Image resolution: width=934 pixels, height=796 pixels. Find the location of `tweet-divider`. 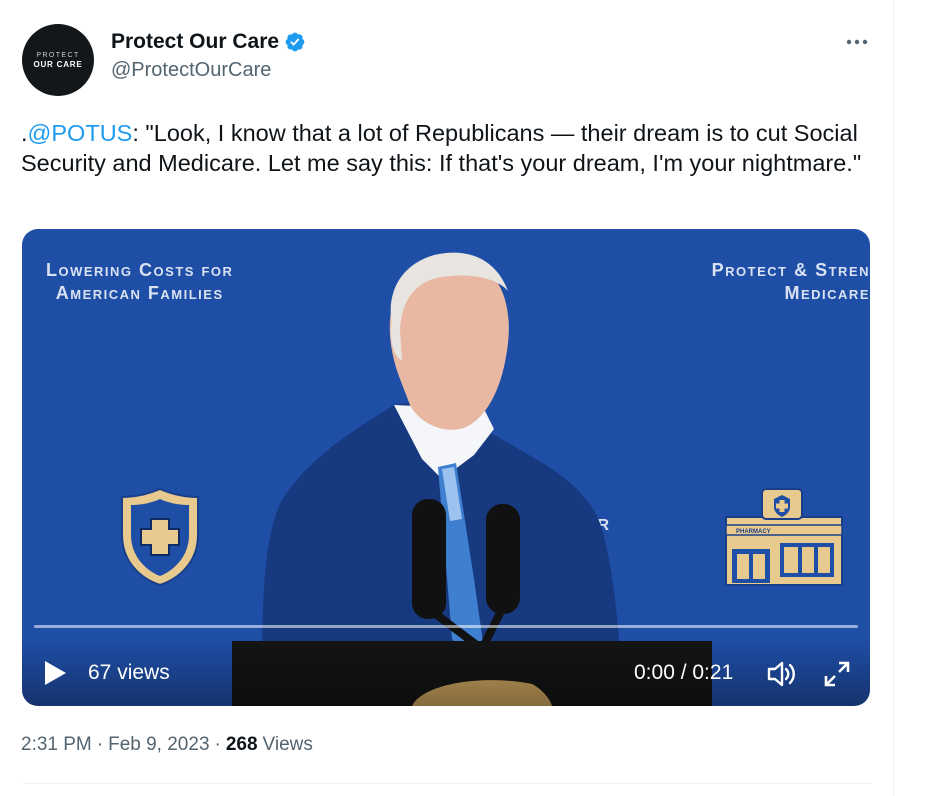

tweet-divider is located at coordinates (447, 783).